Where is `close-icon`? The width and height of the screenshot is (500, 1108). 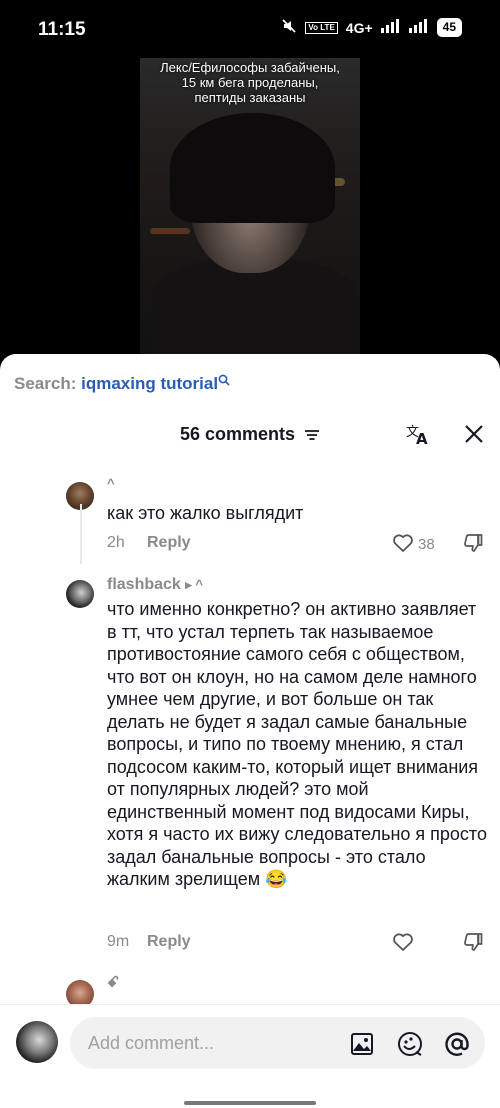
close-icon is located at coordinates (474, 434).